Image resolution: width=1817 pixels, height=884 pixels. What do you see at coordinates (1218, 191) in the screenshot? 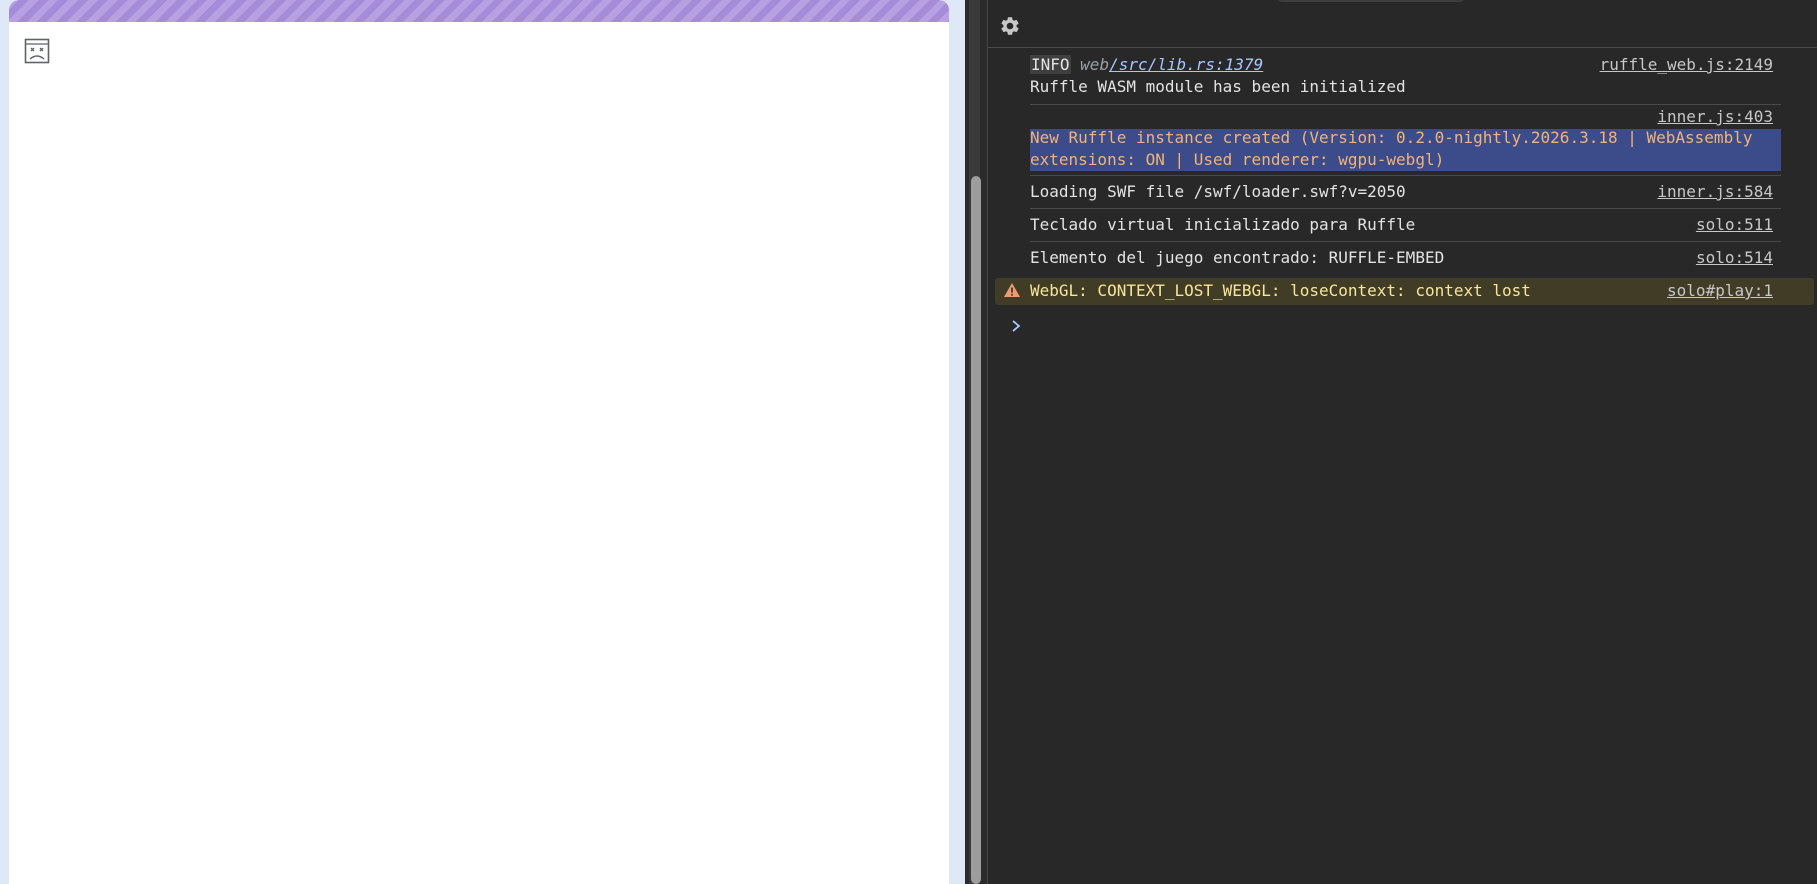
I see `console-message-text: Loading SWF file /swf/loader.swf?v=2050` at bounding box center [1218, 191].